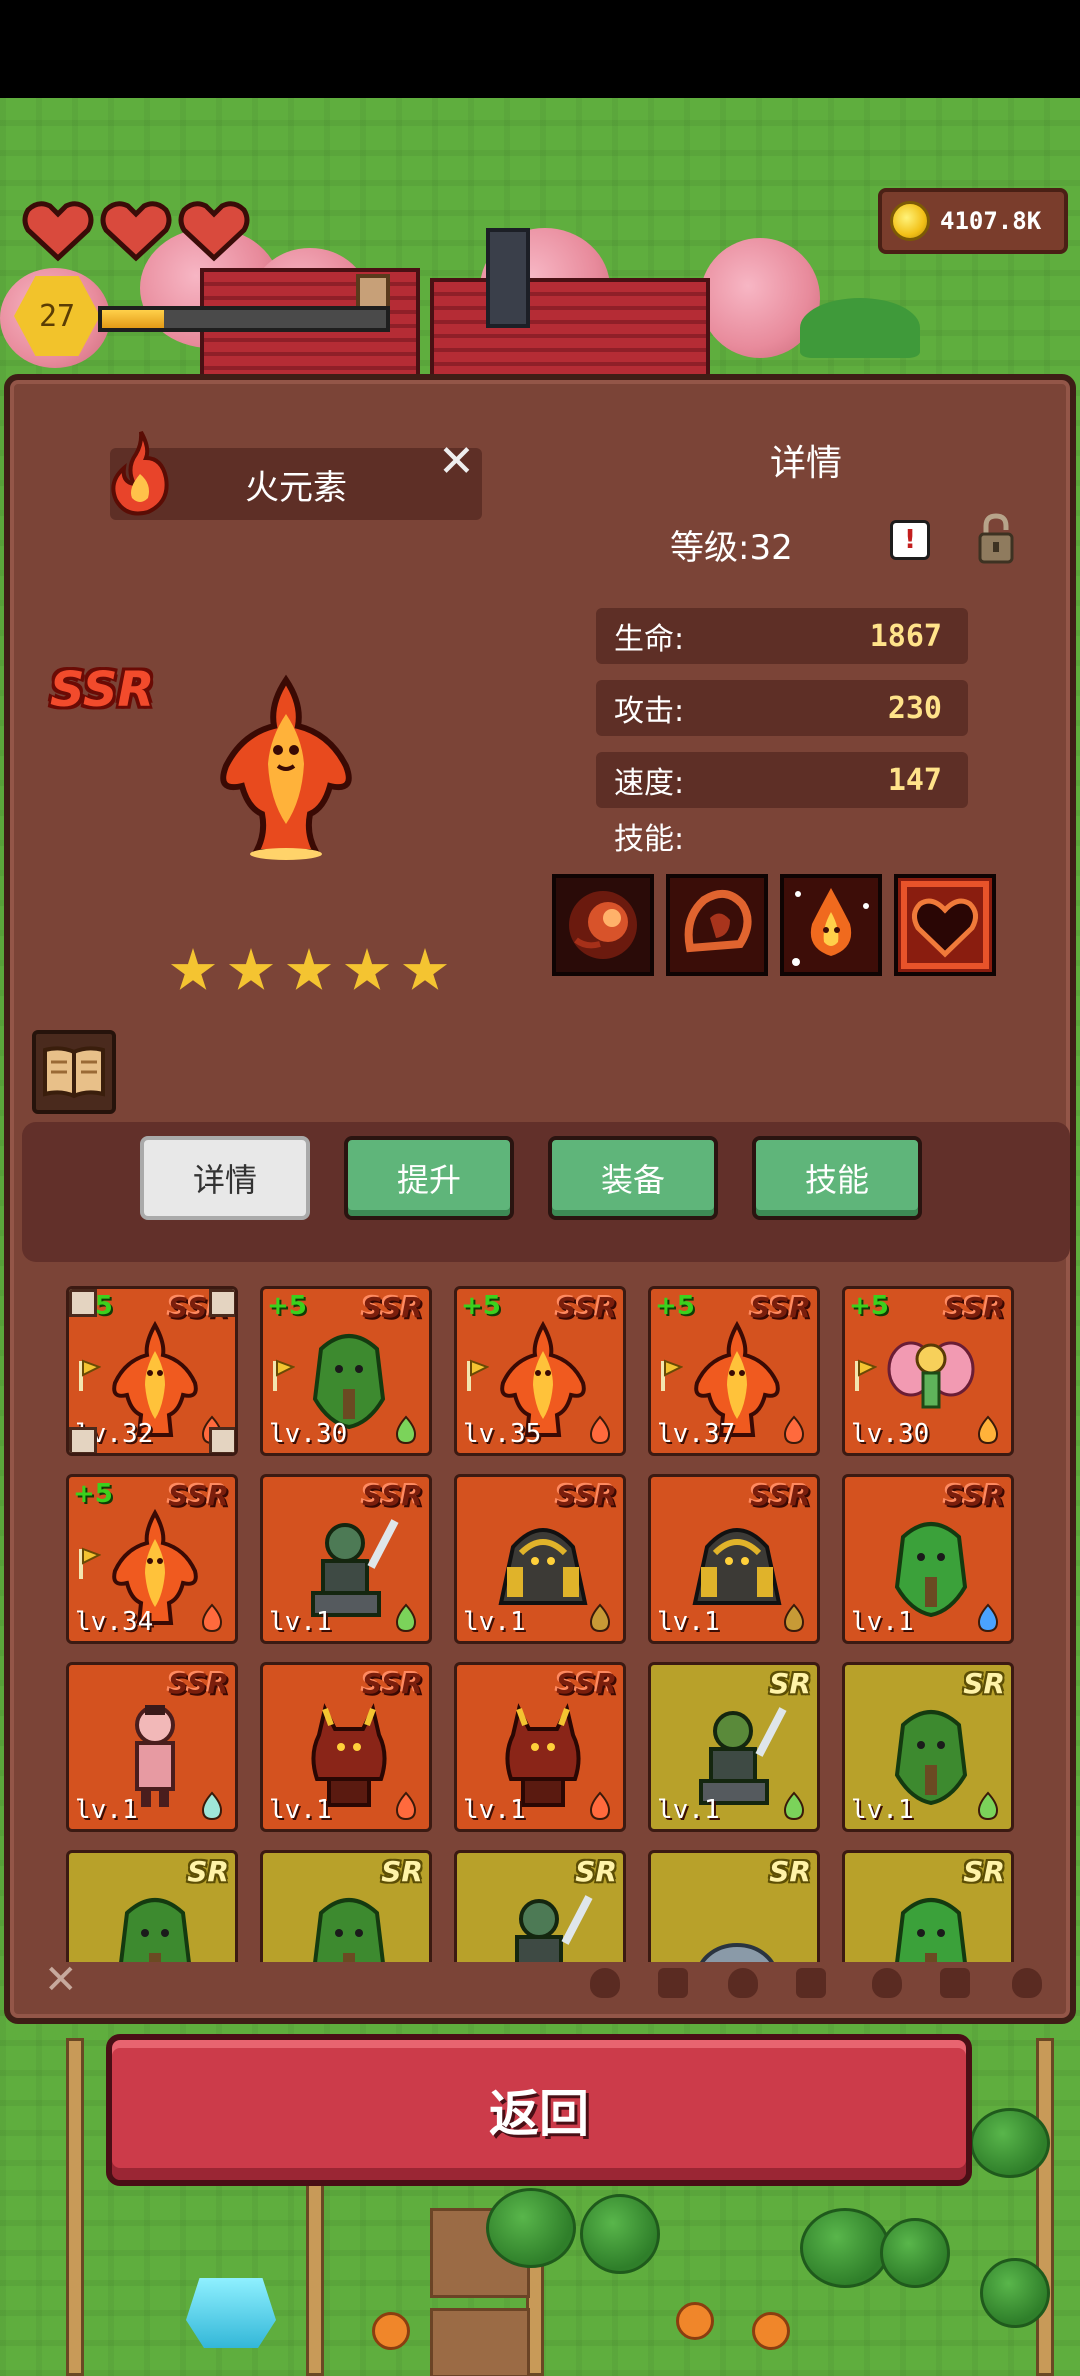  I want to click on stat-row-speed: 速度: 147, so click(782, 780).